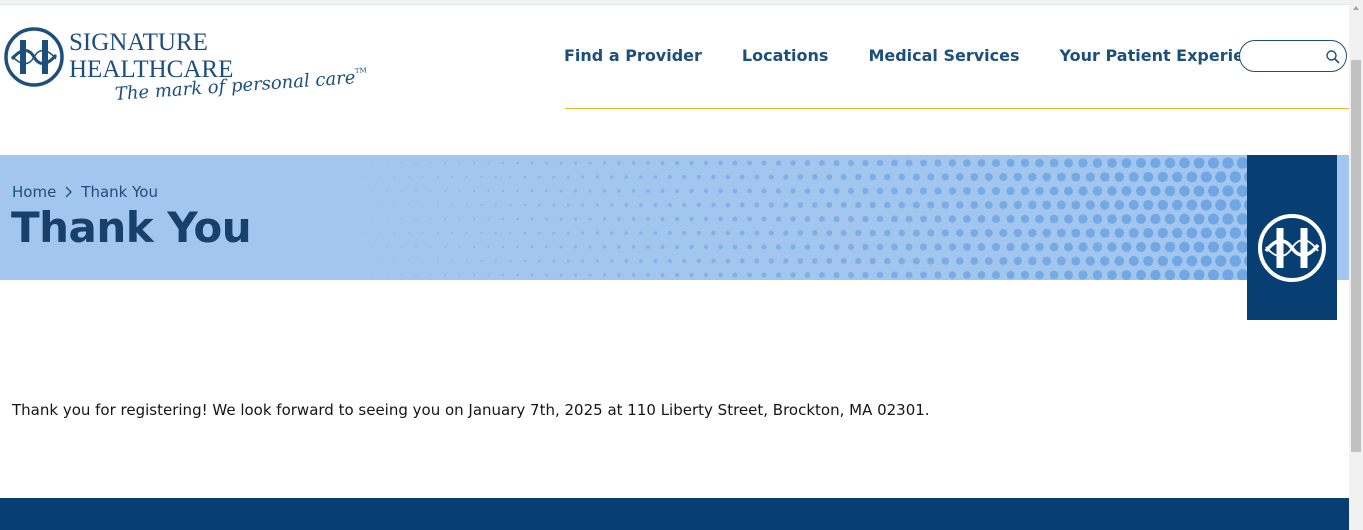 The height and width of the screenshot is (530, 1363). What do you see at coordinates (34, 192) in the screenshot?
I see `breadcrumb-home-link: Home` at bounding box center [34, 192].